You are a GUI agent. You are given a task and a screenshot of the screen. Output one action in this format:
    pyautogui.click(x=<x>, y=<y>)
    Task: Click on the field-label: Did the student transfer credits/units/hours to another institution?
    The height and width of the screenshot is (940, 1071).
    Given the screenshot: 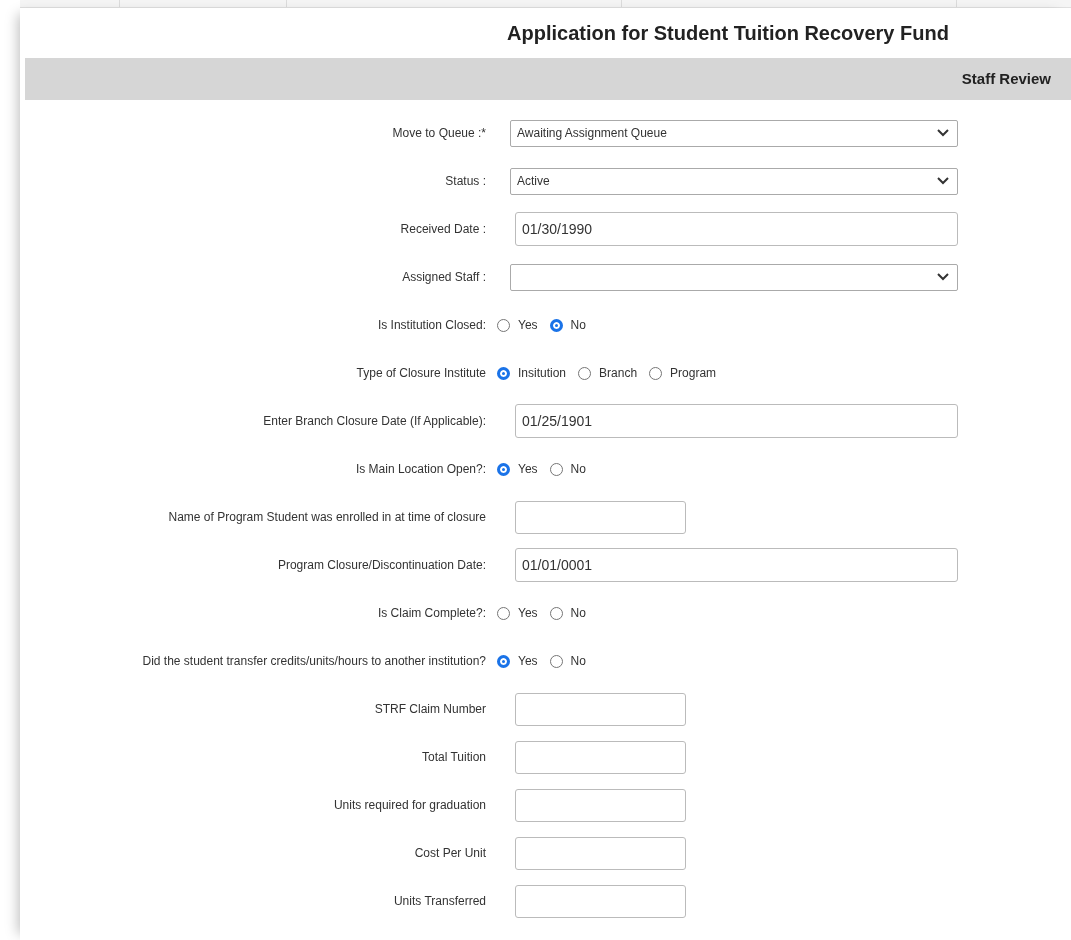 What is the action you would take?
    pyautogui.click(x=314, y=661)
    